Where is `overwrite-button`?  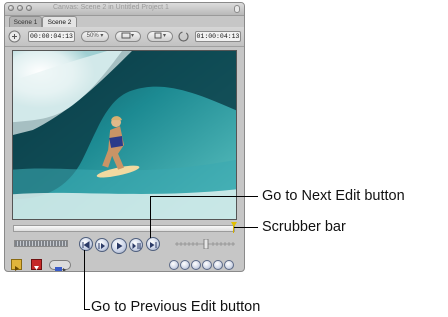
overwrite-button is located at coordinates (36, 264).